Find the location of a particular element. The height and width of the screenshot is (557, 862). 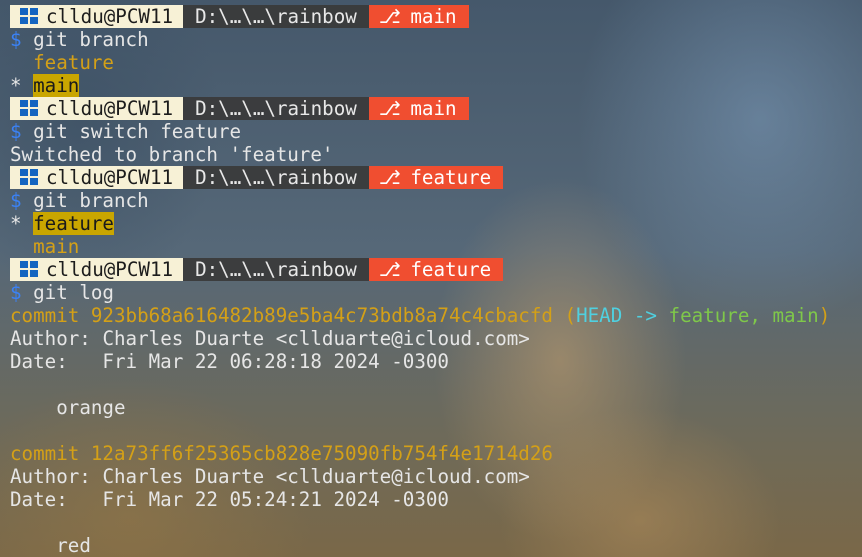

commit-message-line: orange is located at coordinates (436, 407).